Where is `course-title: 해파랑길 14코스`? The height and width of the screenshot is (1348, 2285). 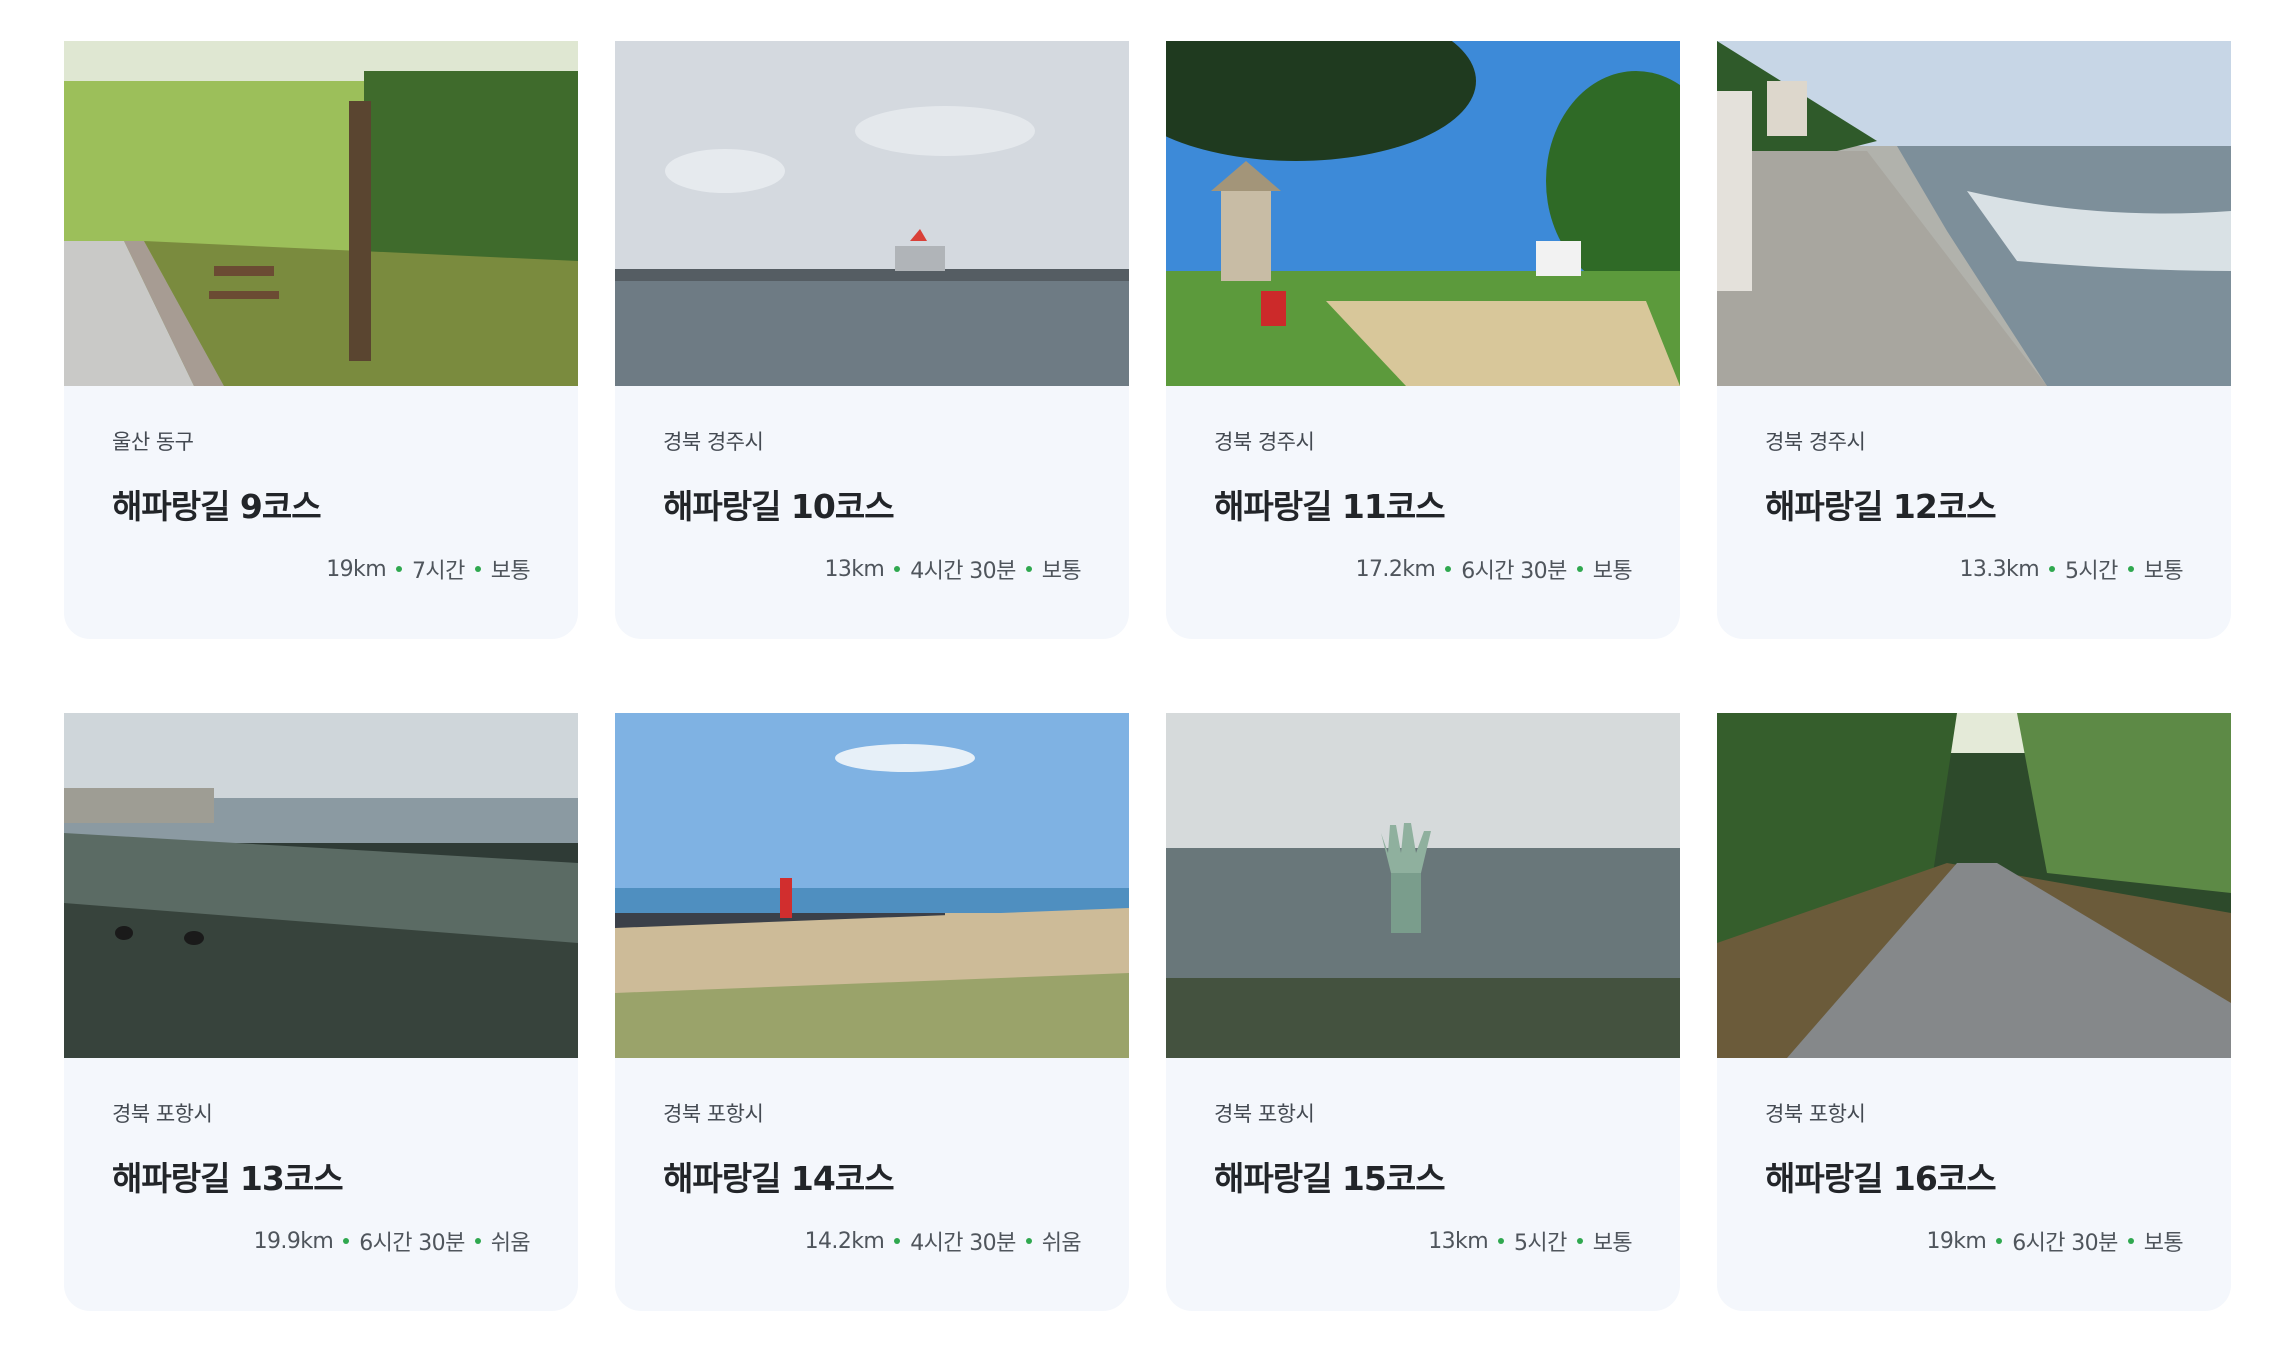
course-title: 해파랑길 14코스 is located at coordinates (872, 1176).